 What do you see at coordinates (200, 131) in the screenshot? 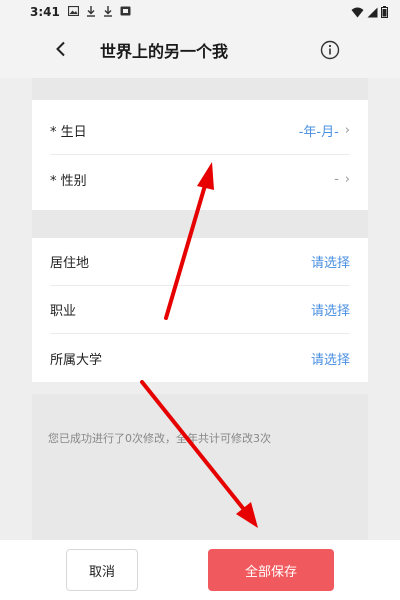
I see `birthday-row: * 生日 -年-月- ›` at bounding box center [200, 131].